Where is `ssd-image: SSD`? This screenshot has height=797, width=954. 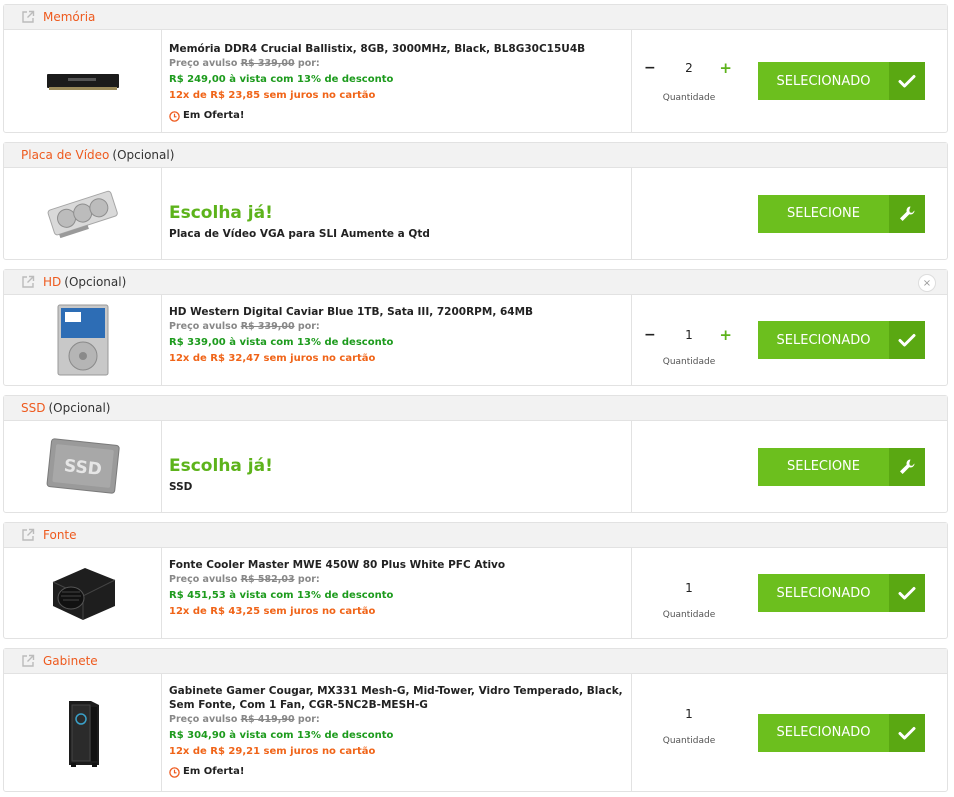 ssd-image: SSD is located at coordinates (83, 465).